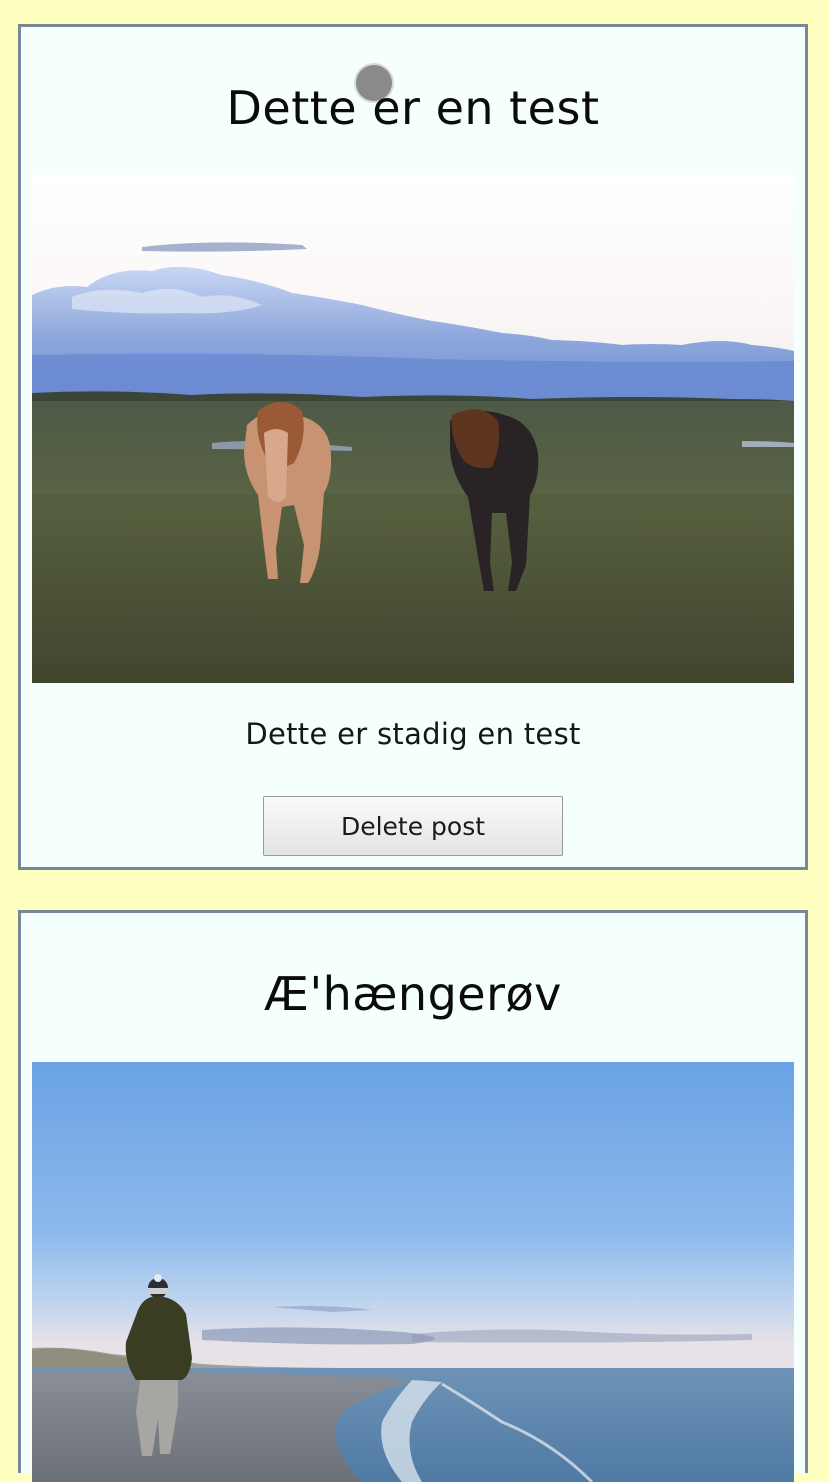  I want to click on delete-post-button: Delete post, so click(413, 826).